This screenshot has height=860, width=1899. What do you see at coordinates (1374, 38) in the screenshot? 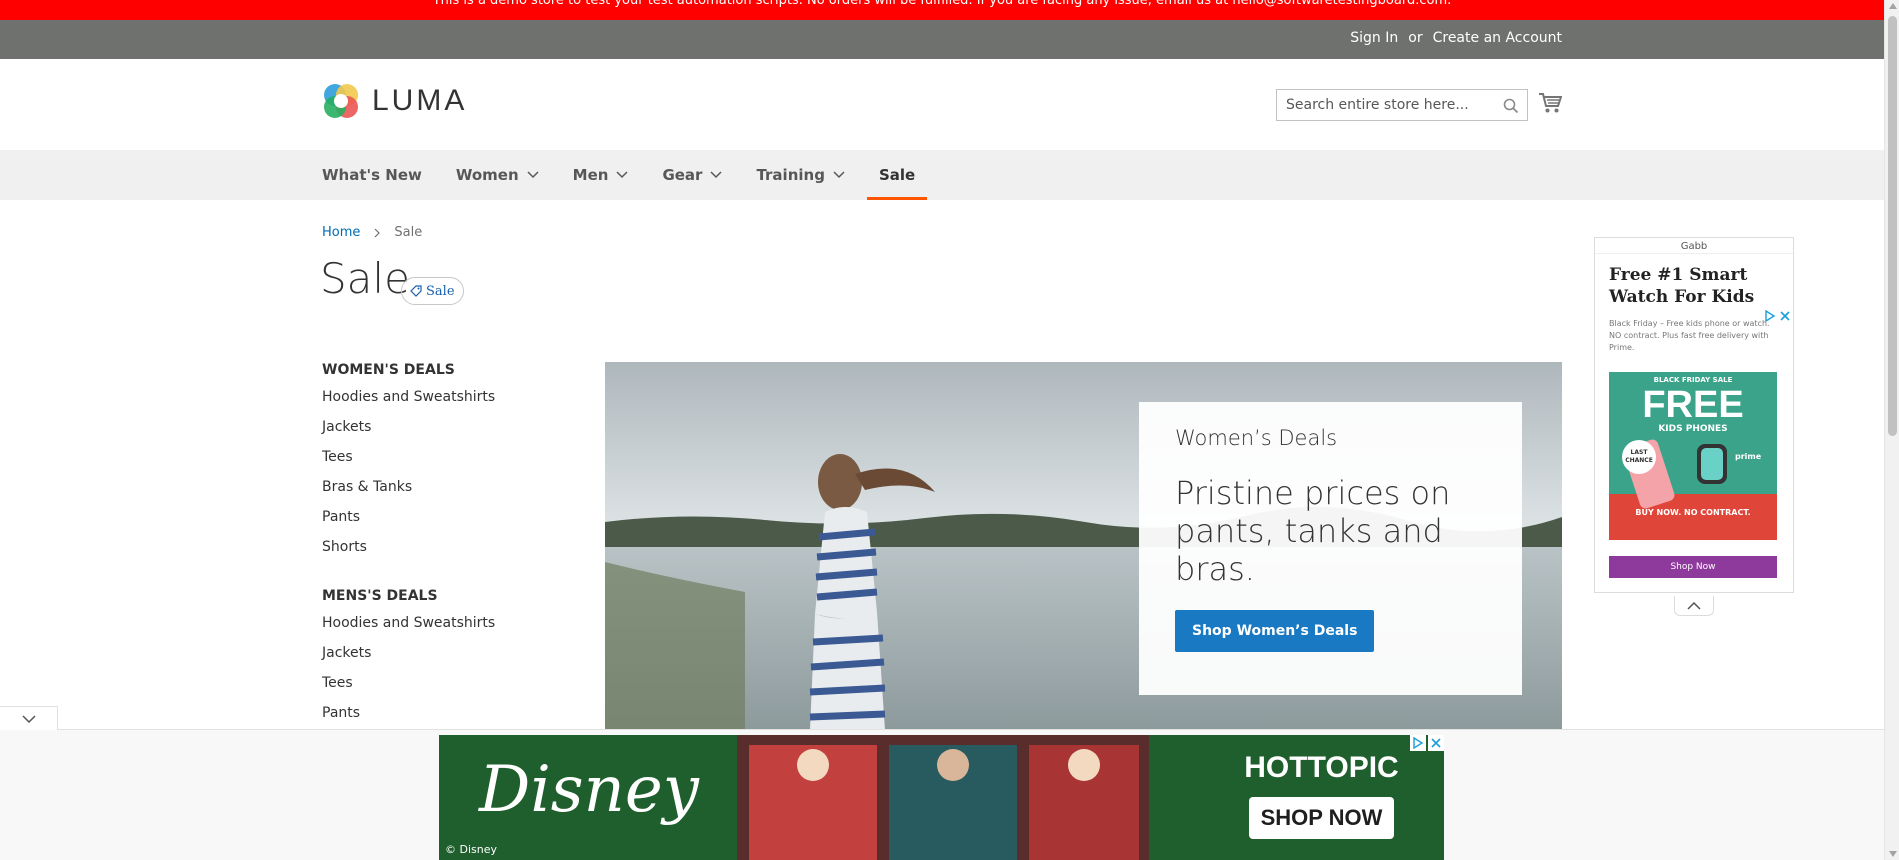
I see `sign-in-link: Sign In` at bounding box center [1374, 38].